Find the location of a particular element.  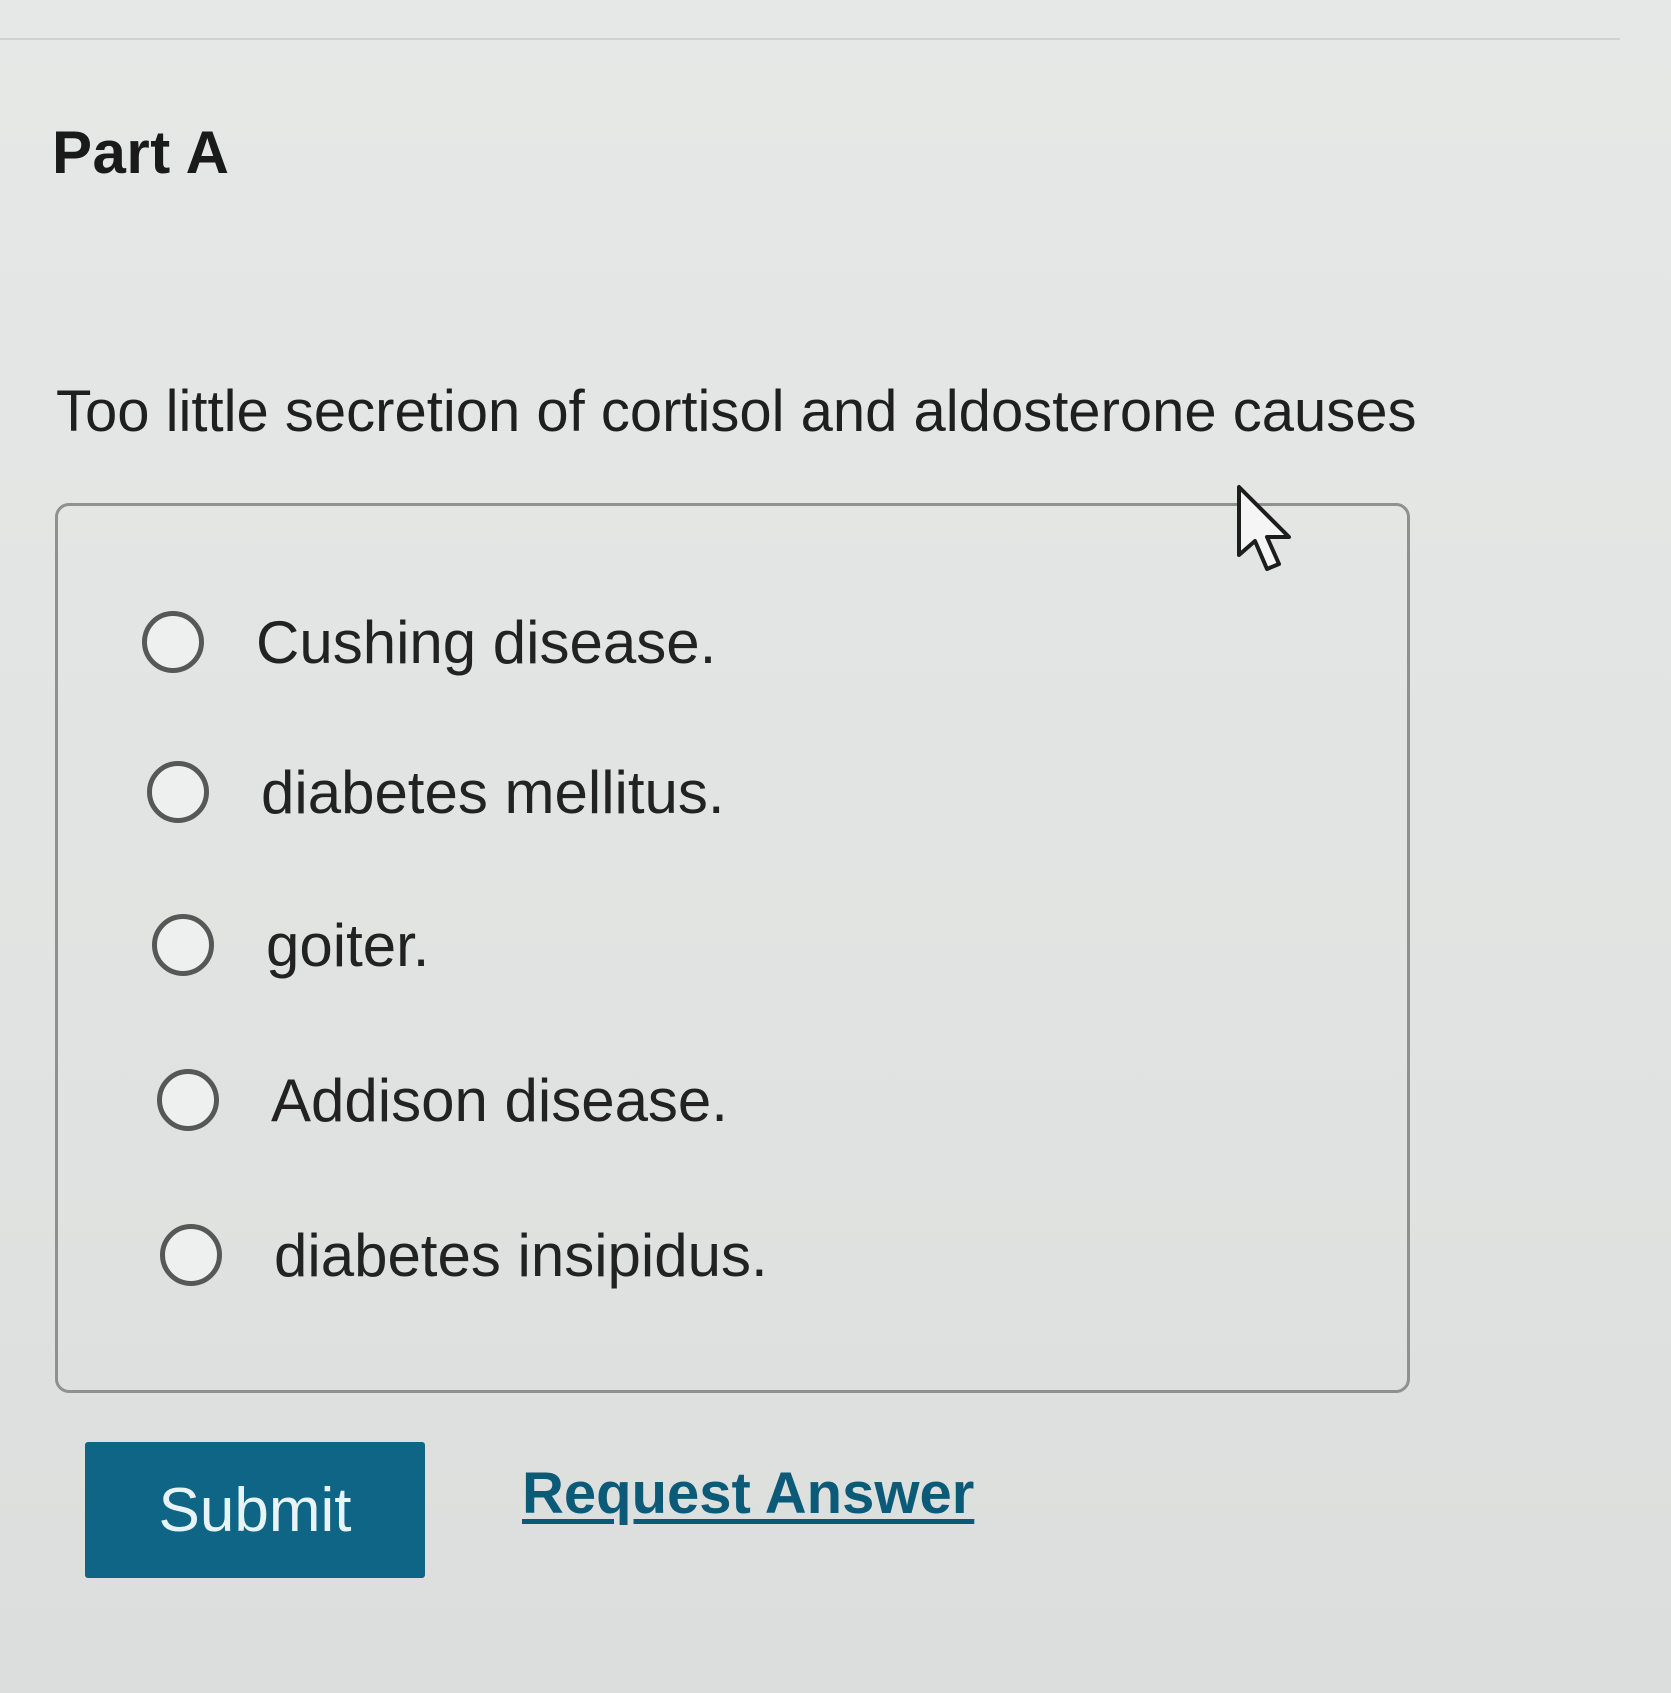

request-answer-link: Request Answer is located at coordinates (748, 1493).